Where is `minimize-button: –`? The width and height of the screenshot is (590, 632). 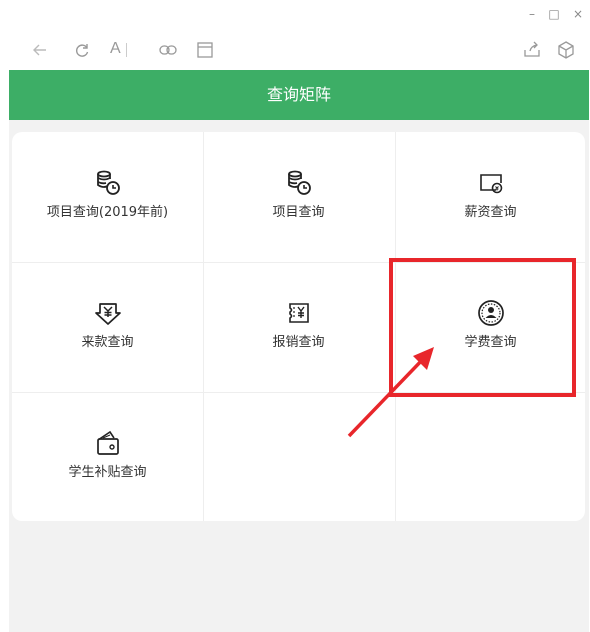 minimize-button: – is located at coordinates (532, 14).